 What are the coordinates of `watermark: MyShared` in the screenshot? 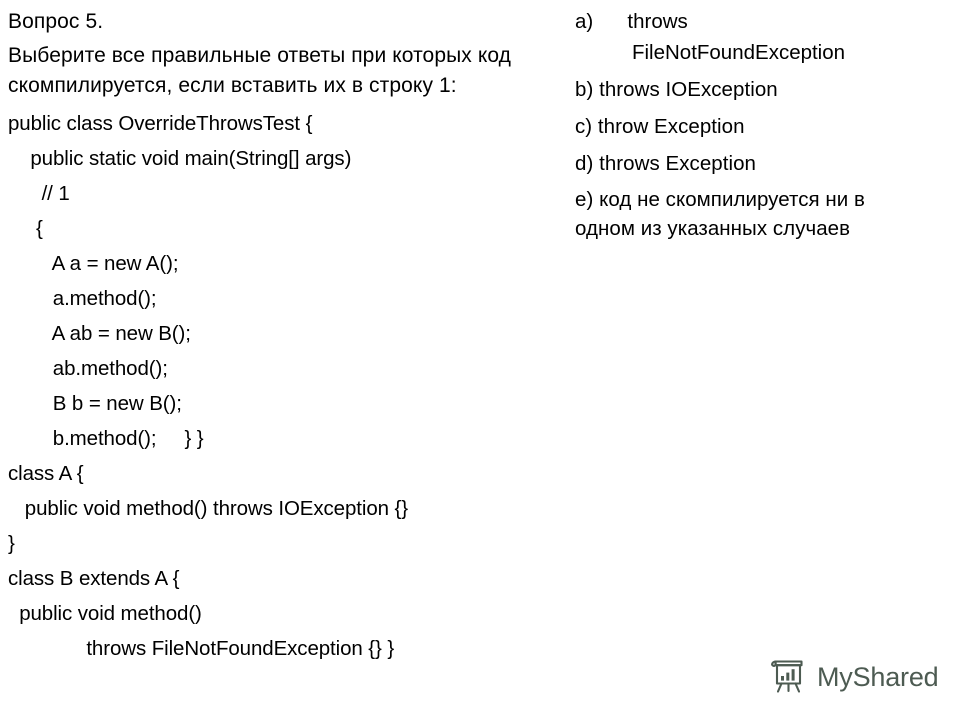 It's located at (852, 677).